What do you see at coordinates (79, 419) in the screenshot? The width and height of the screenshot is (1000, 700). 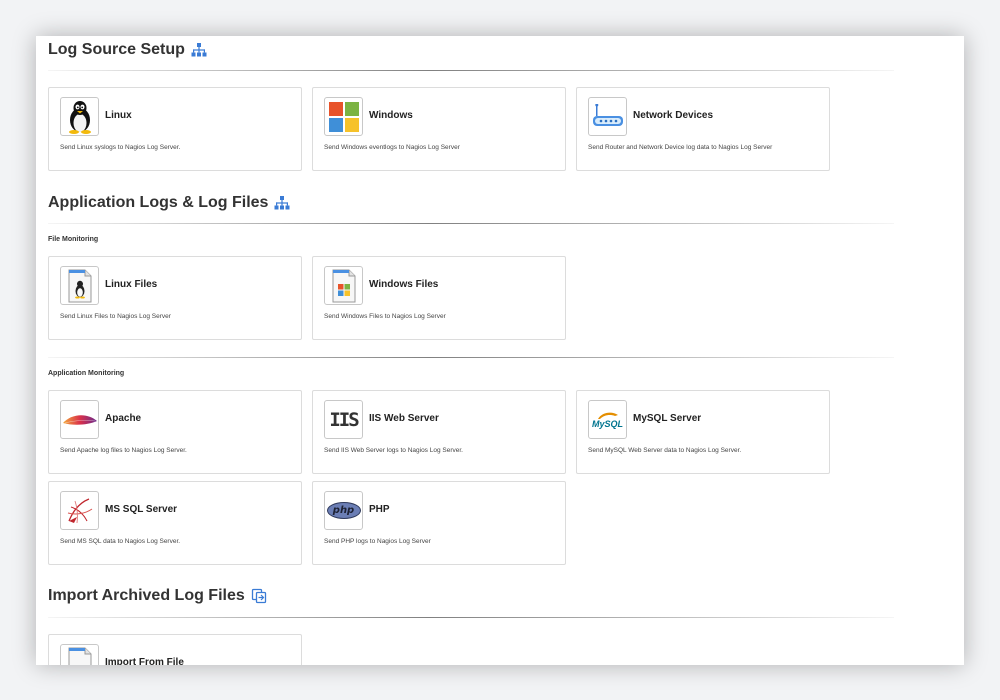 I see `apache-feather-icon` at bounding box center [79, 419].